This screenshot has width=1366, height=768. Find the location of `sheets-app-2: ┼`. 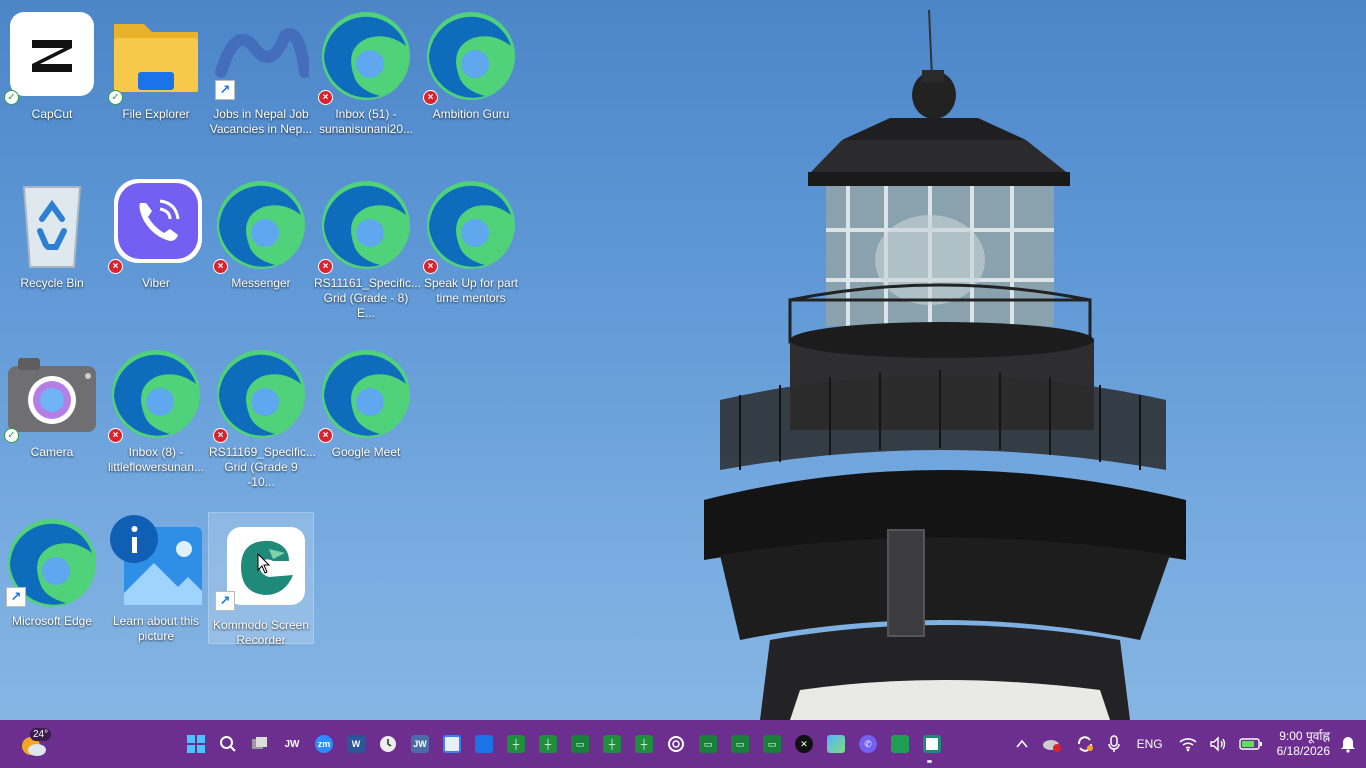

sheets-app-2: ┼ is located at coordinates (548, 744).